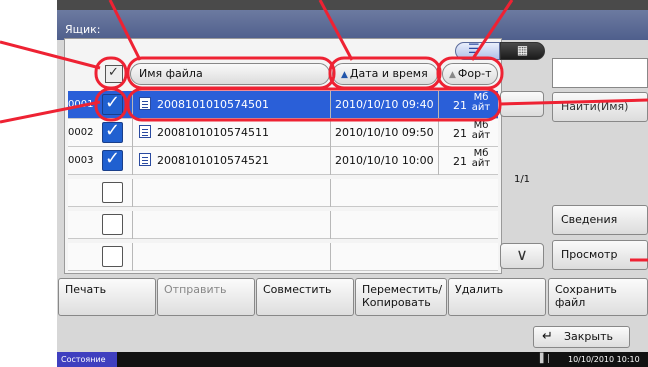  I want to click on file-name: 2008101010574511, so click(213, 132).